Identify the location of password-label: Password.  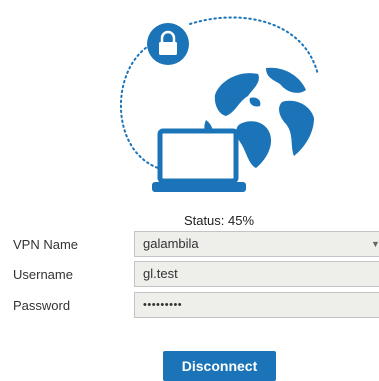
(42, 305).